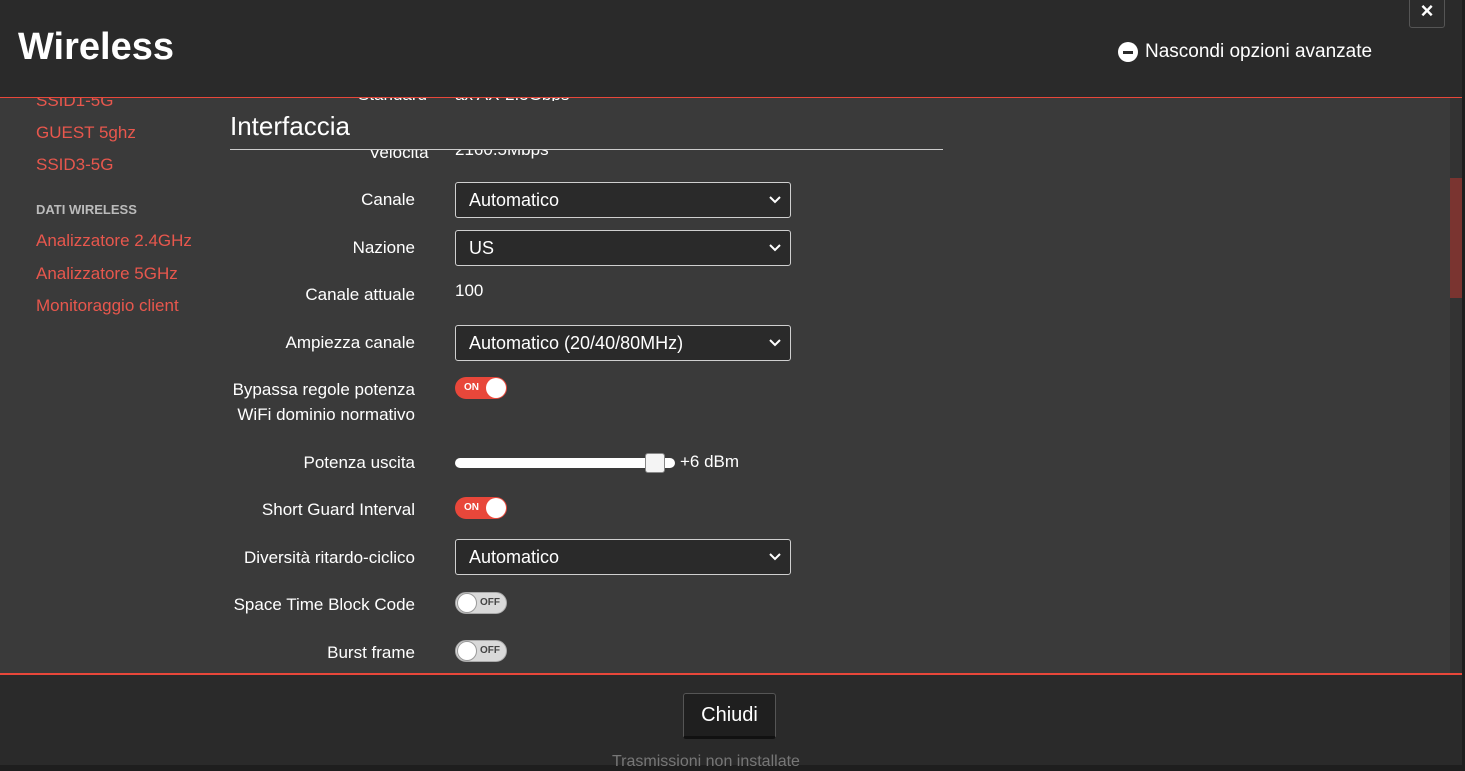  Describe the element at coordinates (565, 463) in the screenshot. I see `output-power-slider` at that location.